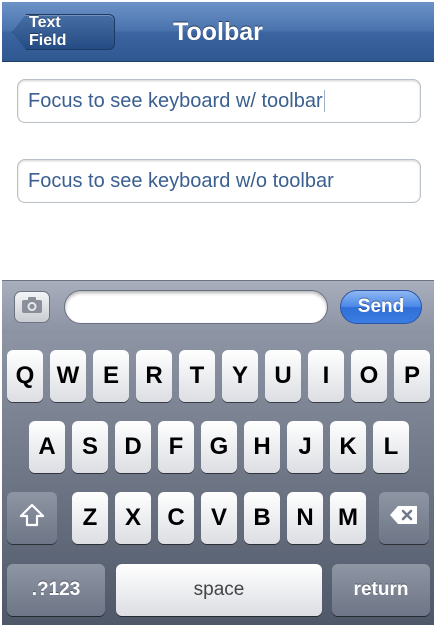 This screenshot has height=627, width=436. I want to click on numbers-key: .?123, so click(56, 590).